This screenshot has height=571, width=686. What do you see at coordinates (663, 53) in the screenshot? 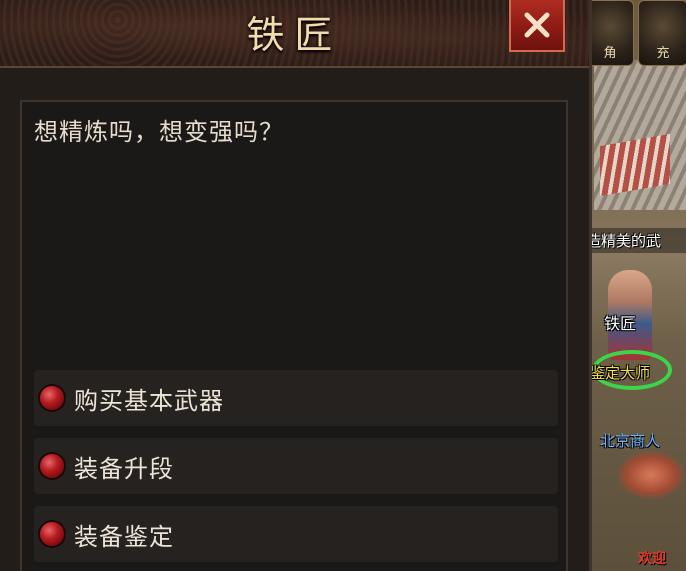
I see `scene-top-button-2-label: 充` at bounding box center [663, 53].